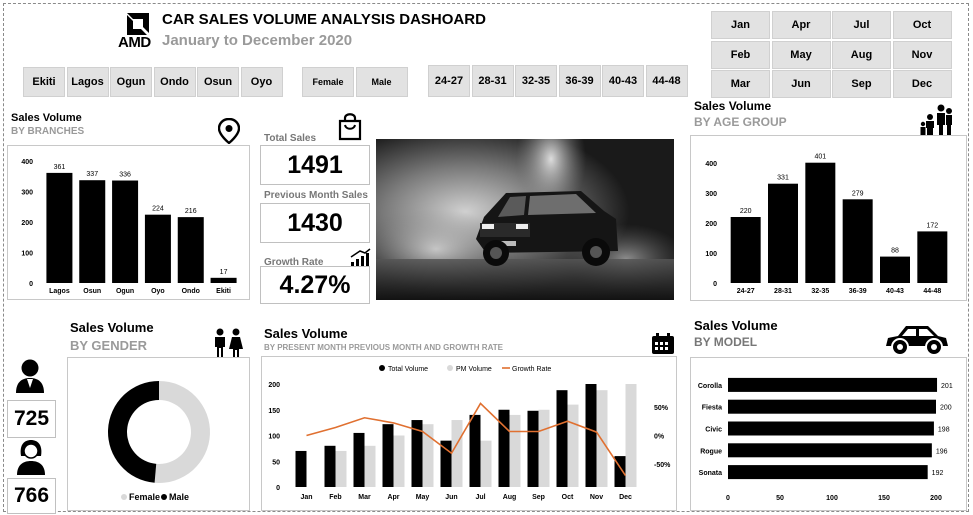 The height and width of the screenshot is (515, 973). I want to click on month-option-jul: Jul, so click(861, 25).